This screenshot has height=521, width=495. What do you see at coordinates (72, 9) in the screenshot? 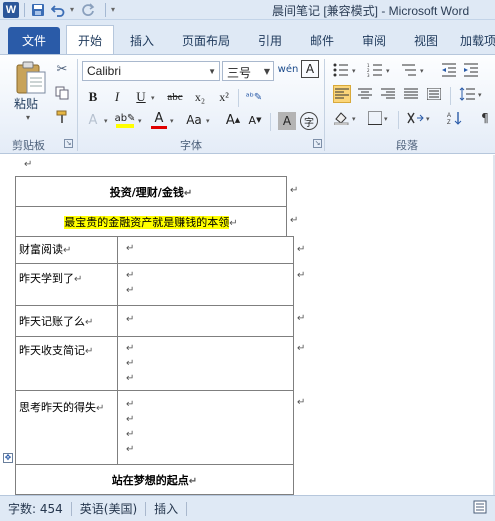
I see `undo-dropdown-icon: ▾` at bounding box center [72, 9].